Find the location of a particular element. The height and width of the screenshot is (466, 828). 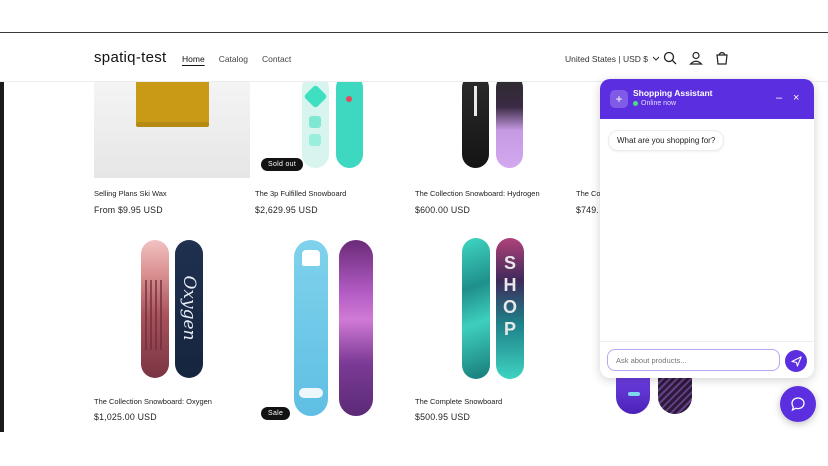

product-image-sale-snowboard is located at coordinates (333, 325).